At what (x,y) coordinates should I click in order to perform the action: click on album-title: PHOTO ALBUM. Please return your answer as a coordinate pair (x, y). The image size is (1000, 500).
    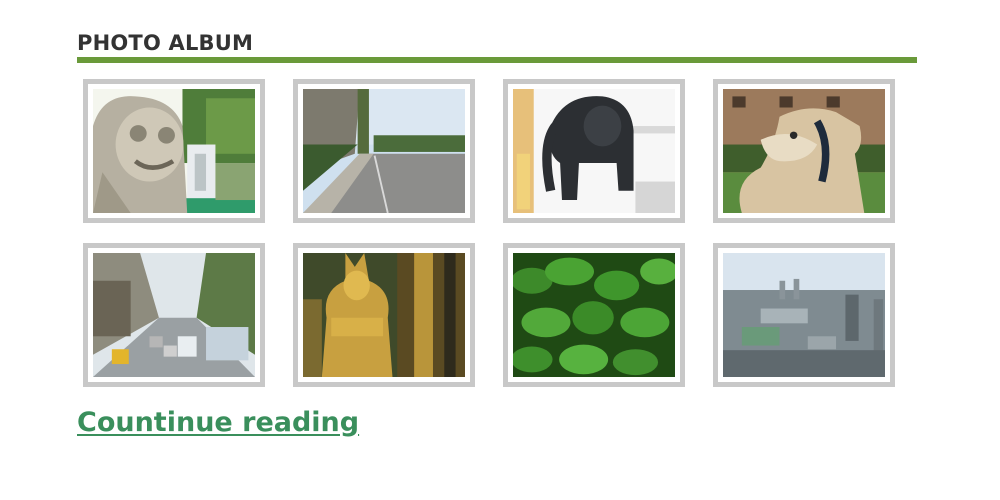
    Looking at the image, I should click on (165, 43).